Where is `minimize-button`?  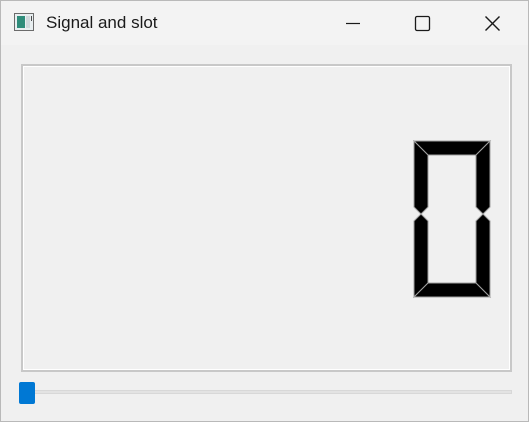
minimize-button is located at coordinates (352, 23).